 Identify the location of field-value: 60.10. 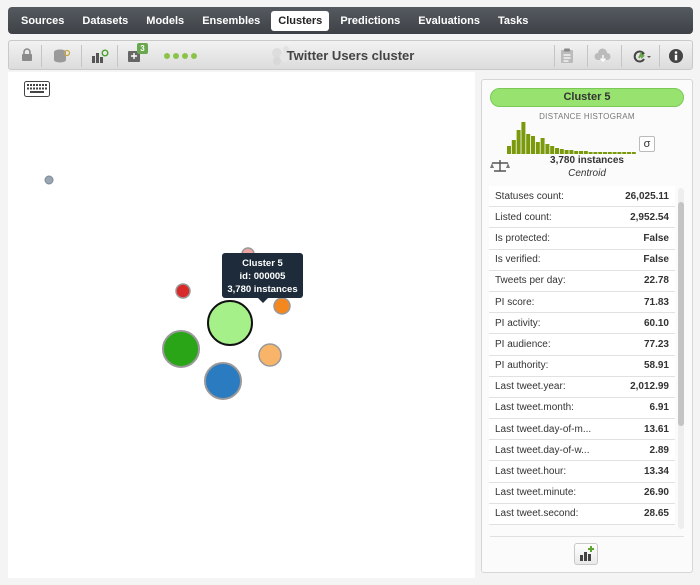
(656, 323).